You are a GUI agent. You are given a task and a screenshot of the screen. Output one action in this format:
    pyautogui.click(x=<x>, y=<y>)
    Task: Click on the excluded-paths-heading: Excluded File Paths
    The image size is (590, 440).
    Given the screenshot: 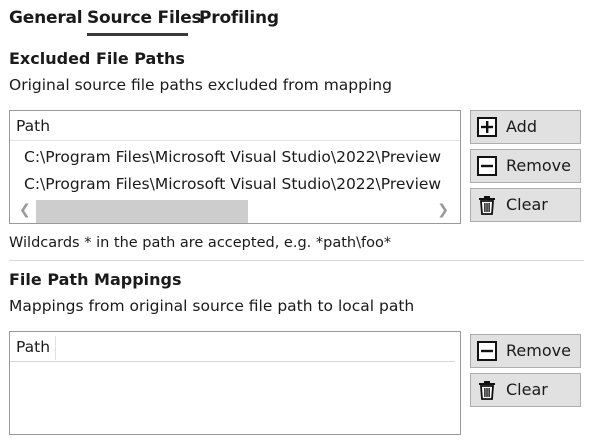 What is the action you would take?
    pyautogui.click(x=97, y=58)
    